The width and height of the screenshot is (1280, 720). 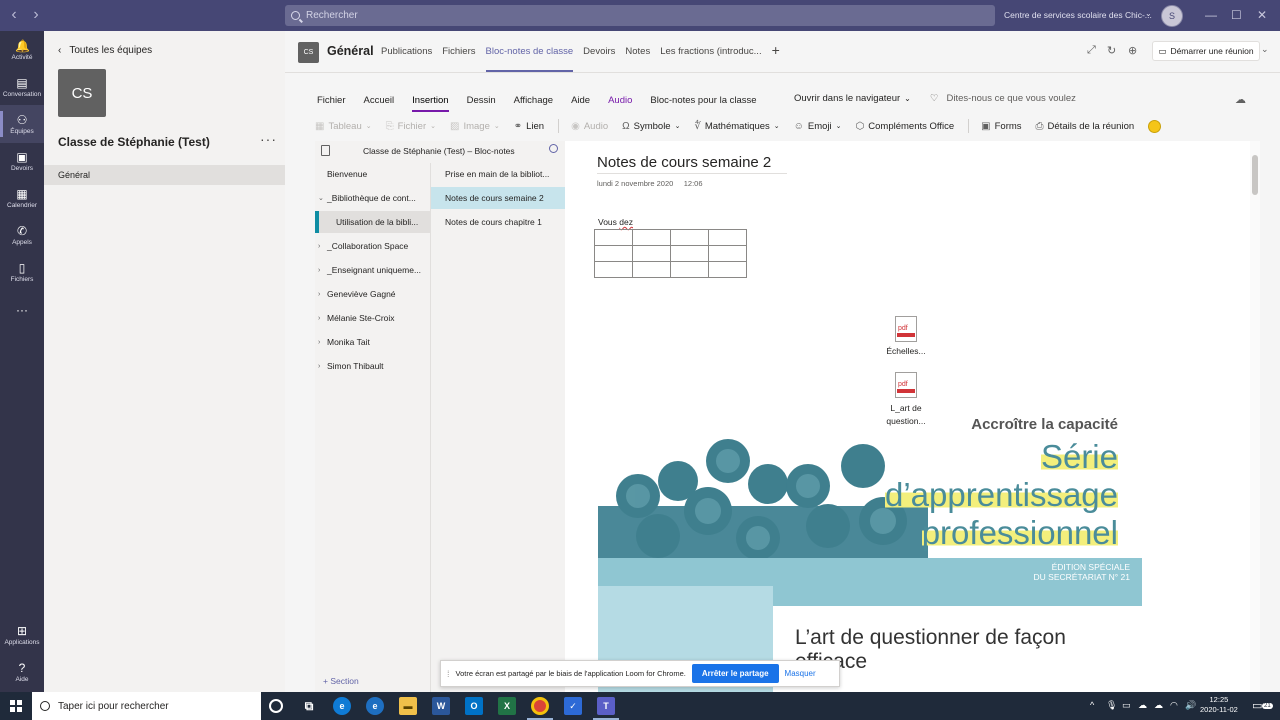 I want to click on ribbon-command-record: ◉ Audio, so click(x=589, y=126).